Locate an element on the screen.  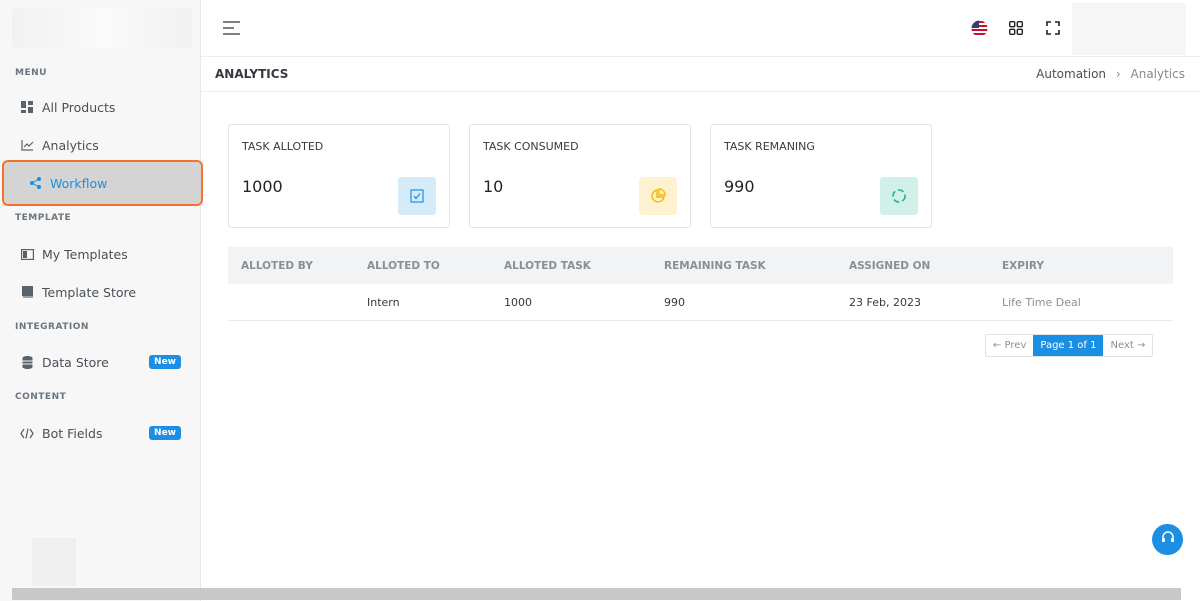
column-header: EXPIRY is located at coordinates (1023, 265).